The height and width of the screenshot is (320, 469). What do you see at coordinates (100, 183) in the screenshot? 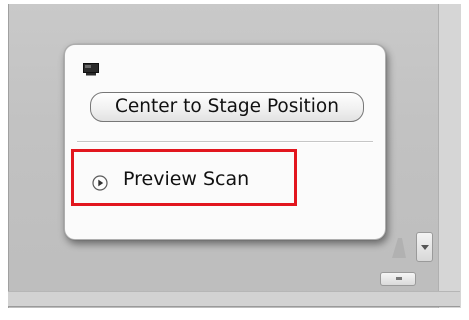
I see `play-circle-icon` at bounding box center [100, 183].